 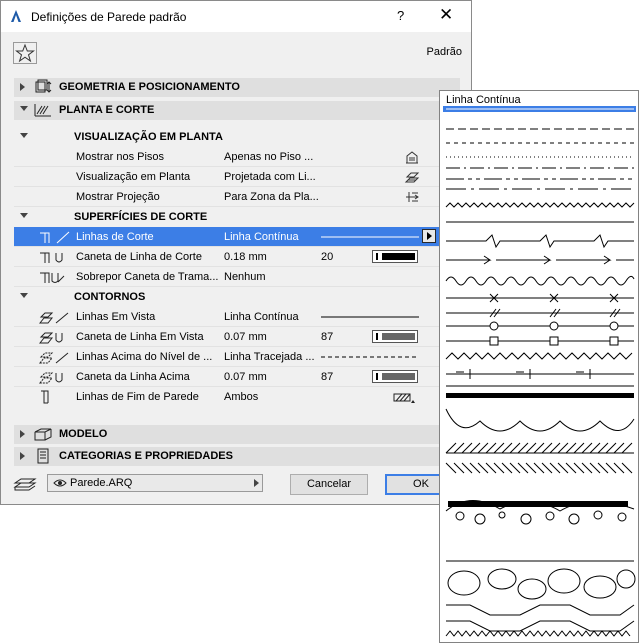 I want to click on setting-row: Linhas de Fim de Parede Ambos, so click(x=237, y=397).